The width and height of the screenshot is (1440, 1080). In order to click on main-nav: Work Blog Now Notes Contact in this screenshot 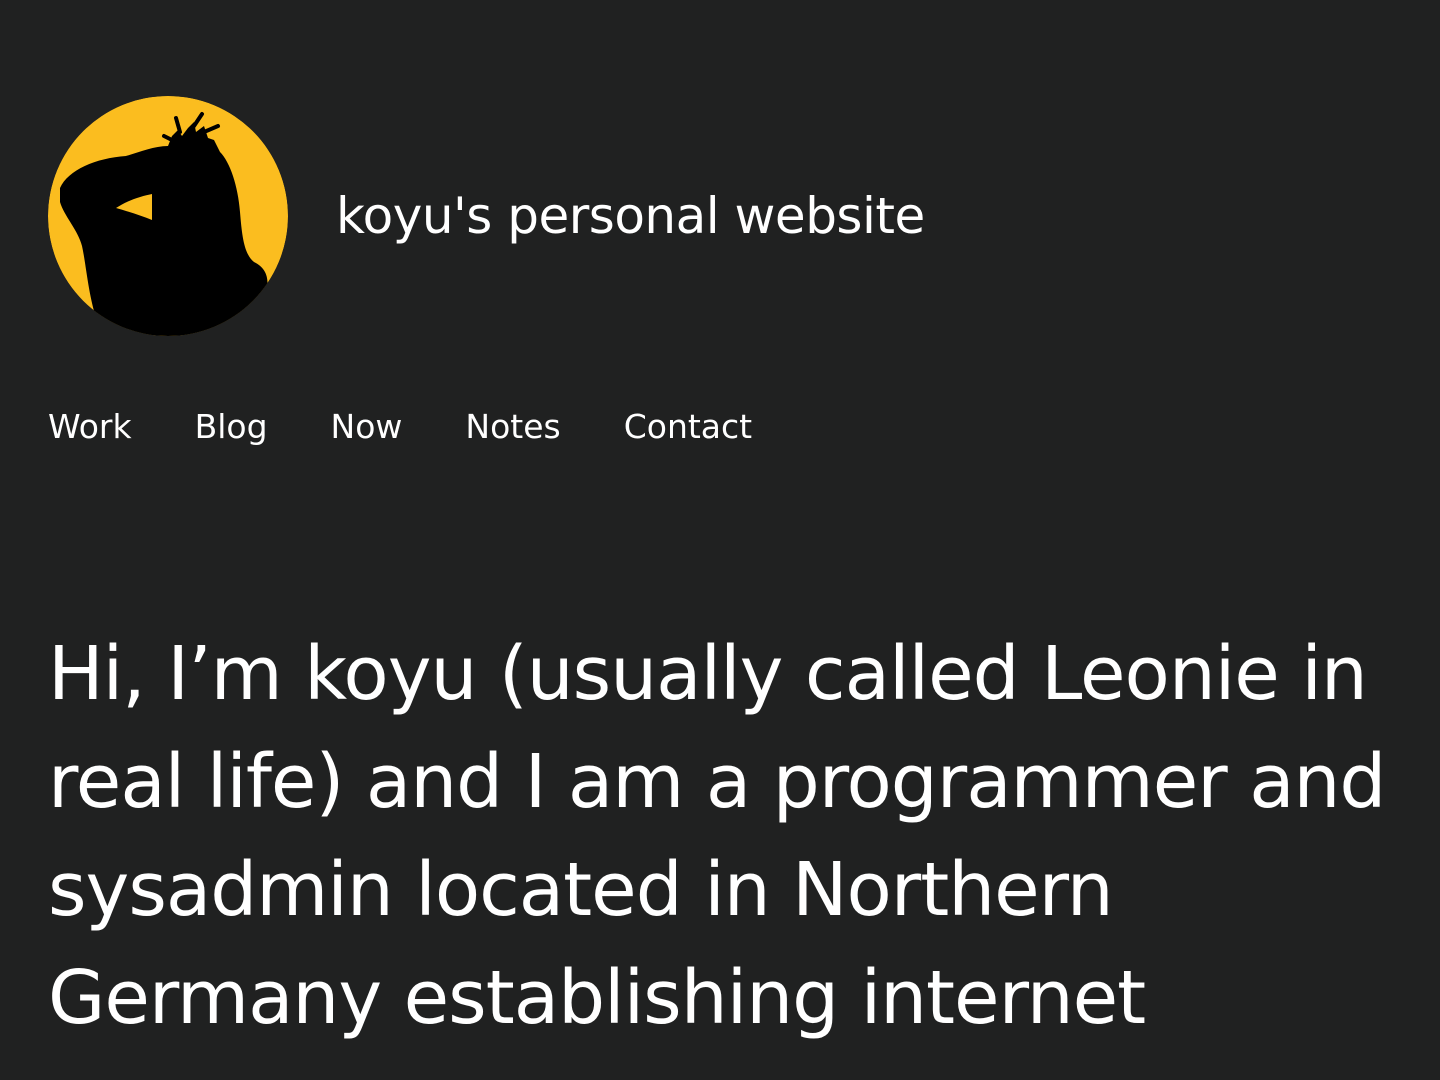, I will do `click(431, 427)`.